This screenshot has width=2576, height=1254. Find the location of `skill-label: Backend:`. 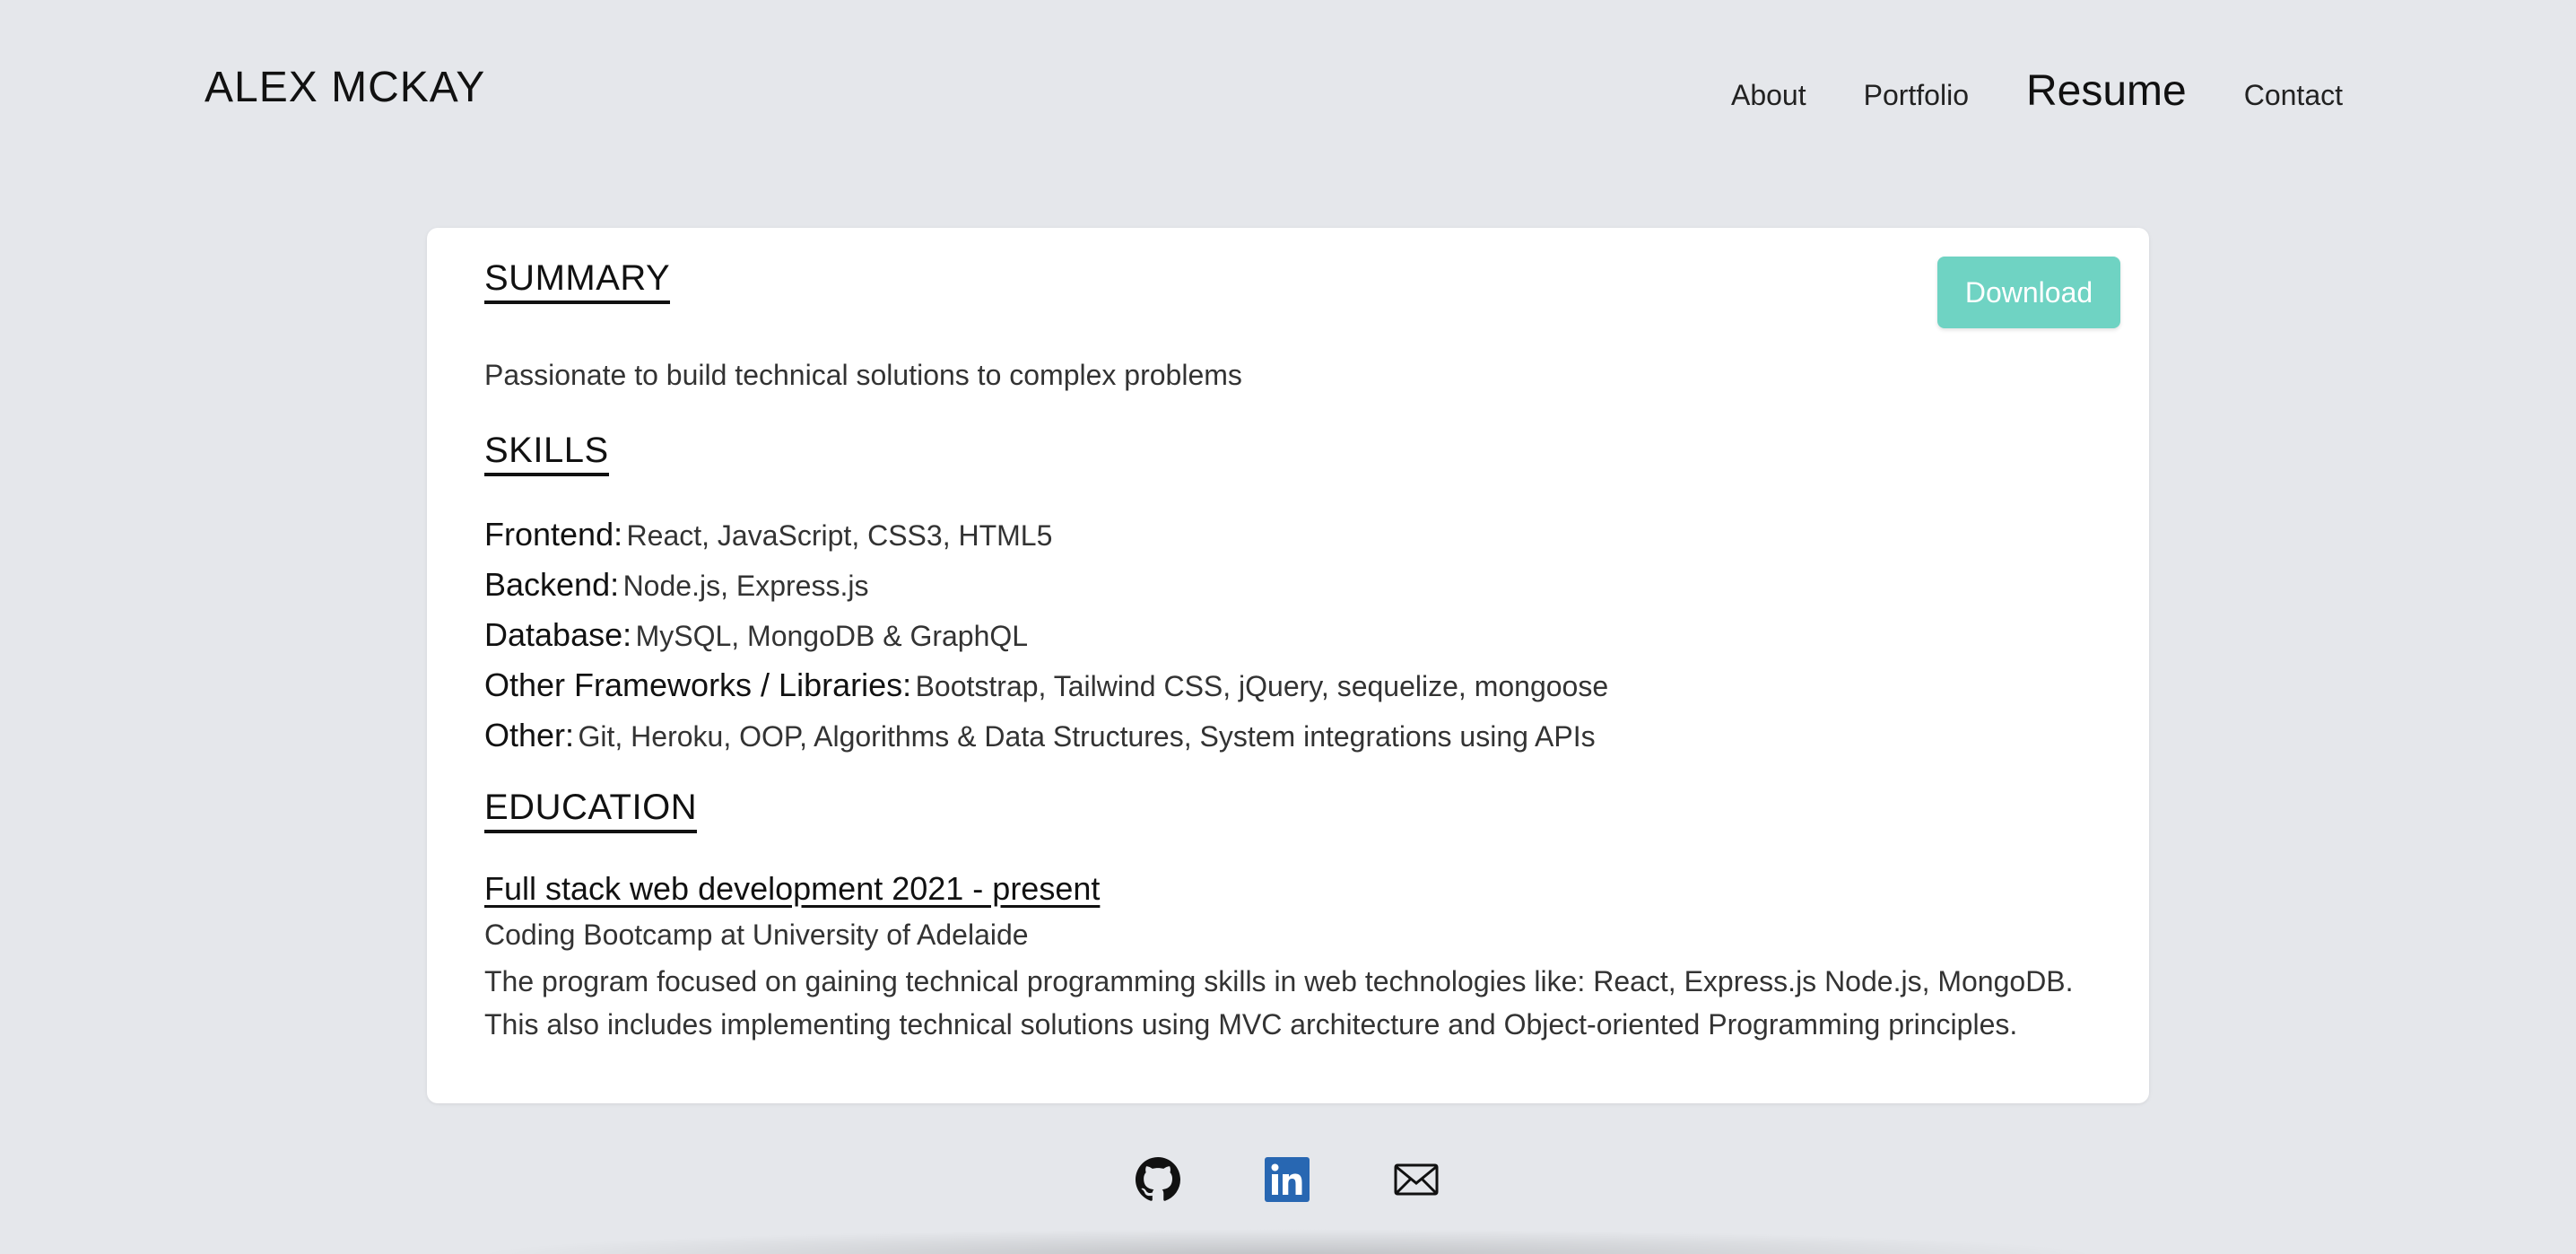

skill-label: Backend: is located at coordinates (552, 584).